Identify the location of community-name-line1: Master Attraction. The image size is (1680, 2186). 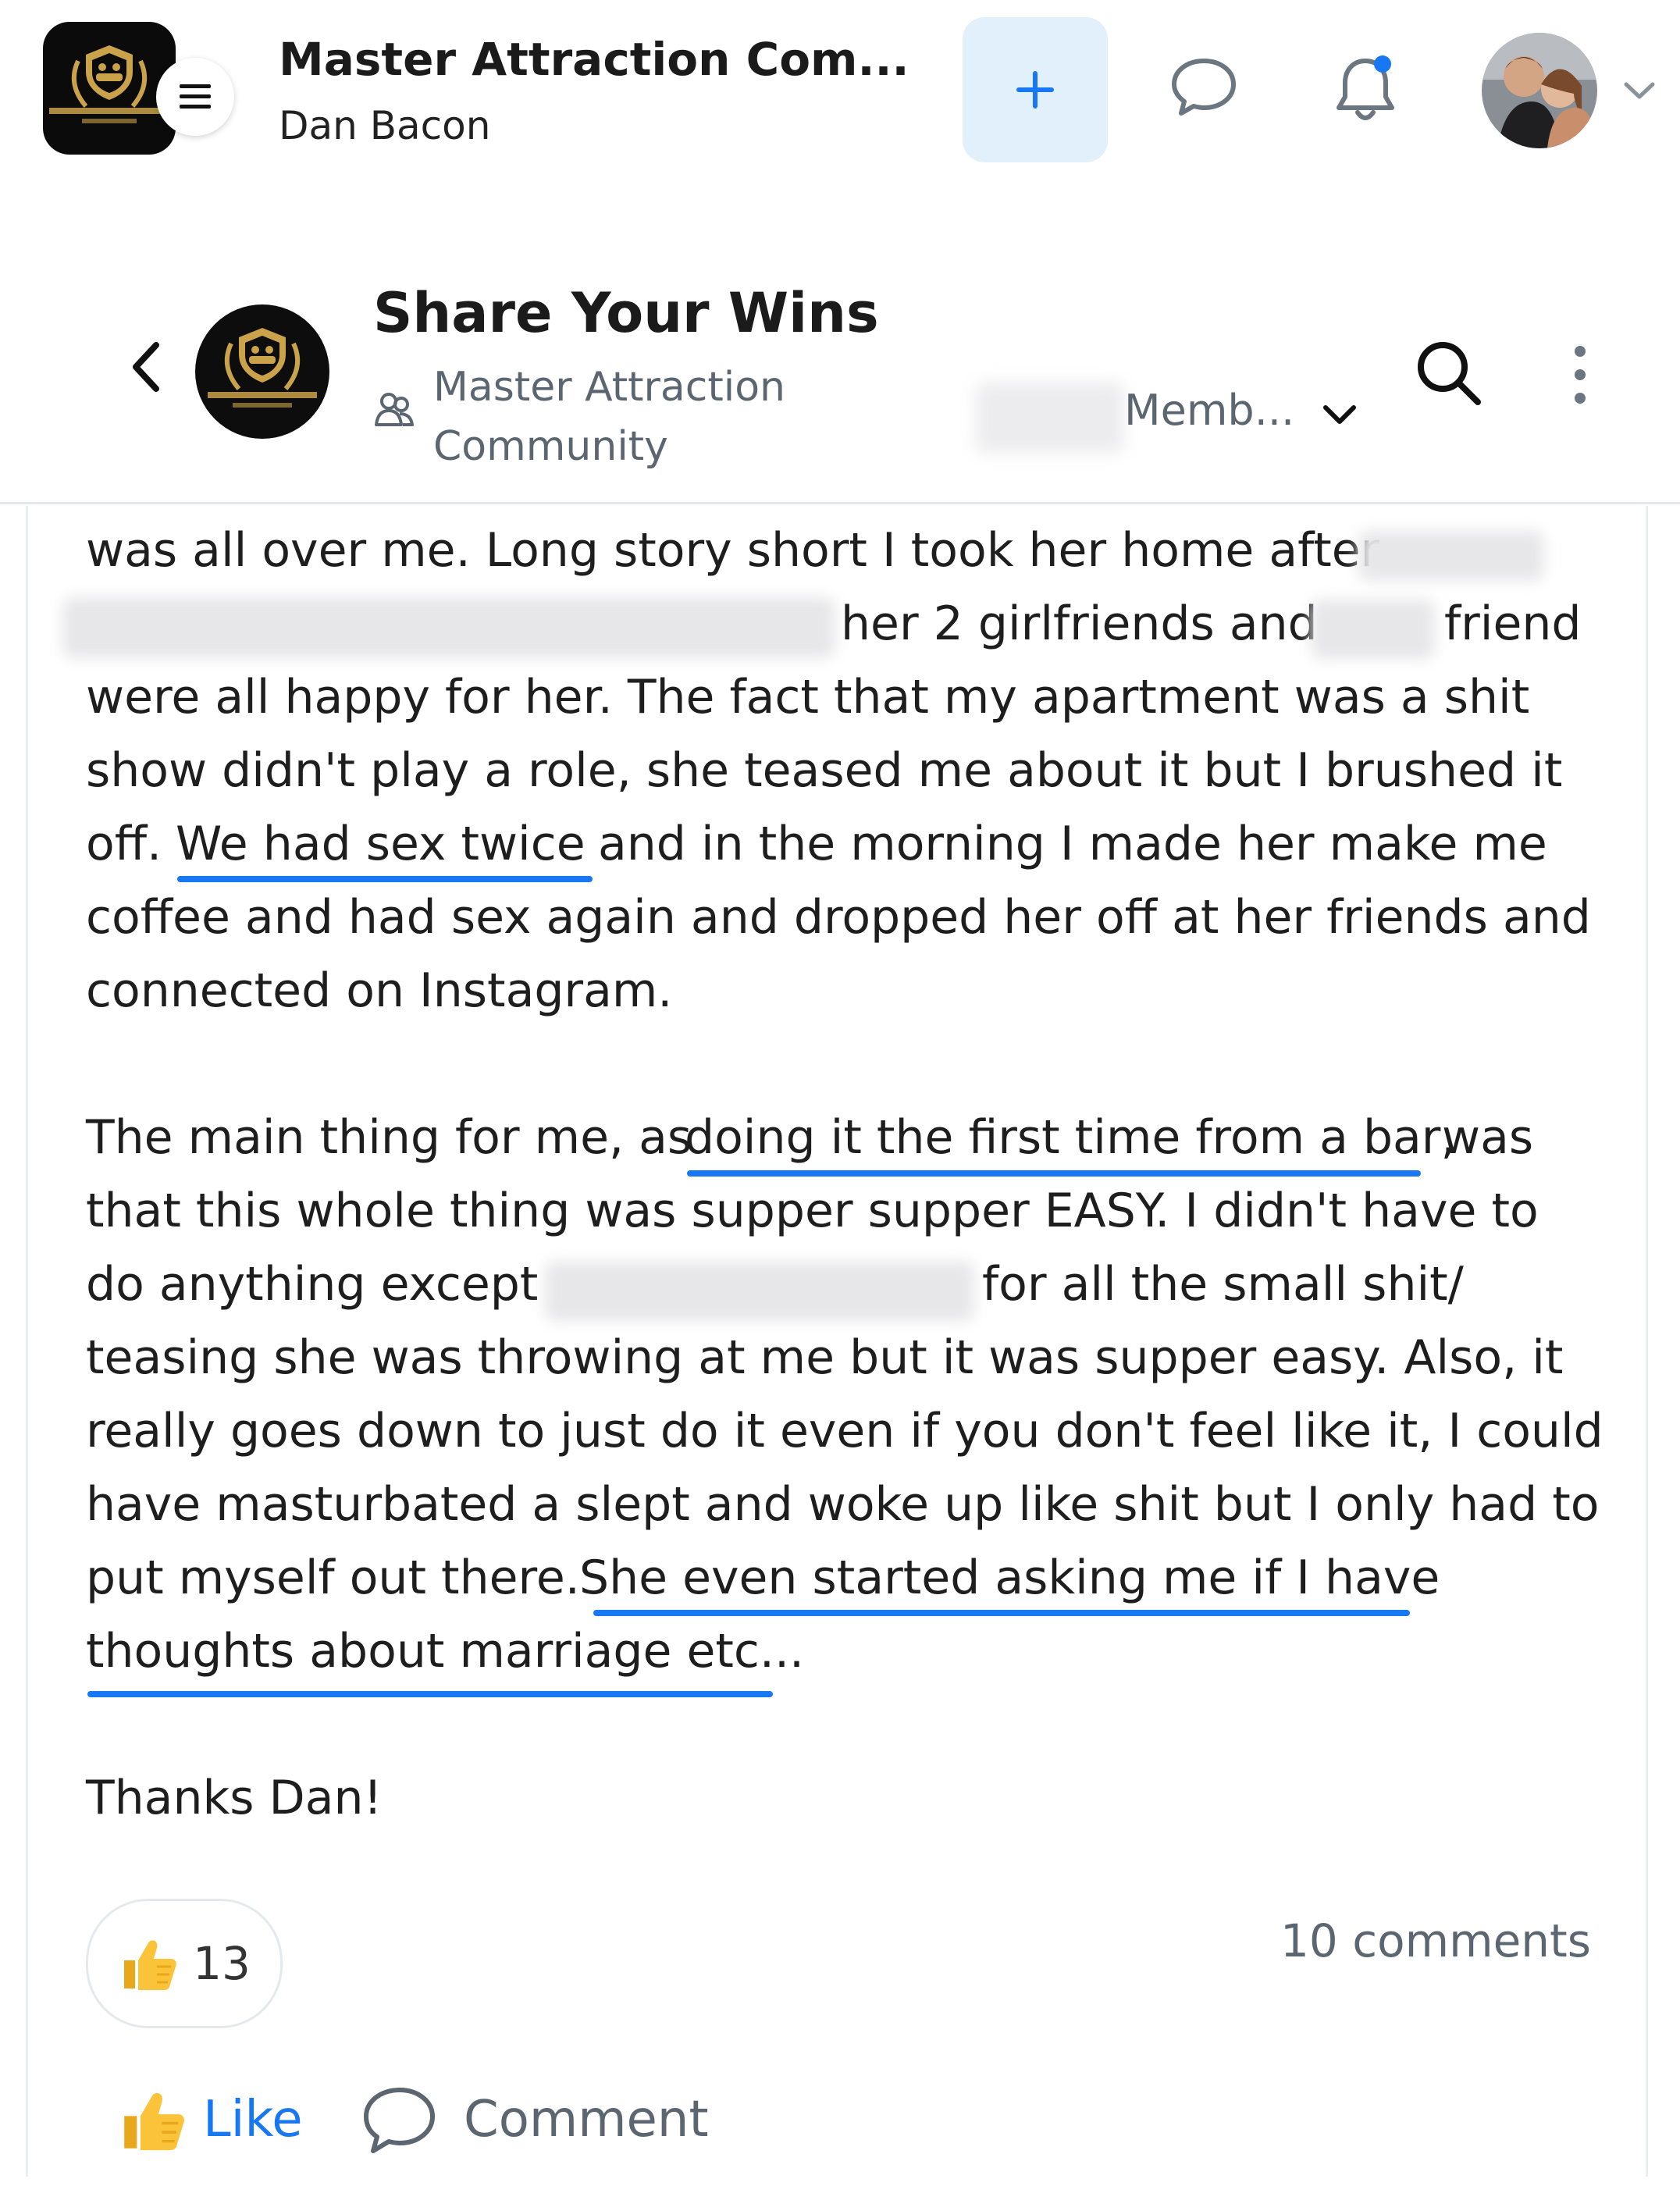
(609, 388).